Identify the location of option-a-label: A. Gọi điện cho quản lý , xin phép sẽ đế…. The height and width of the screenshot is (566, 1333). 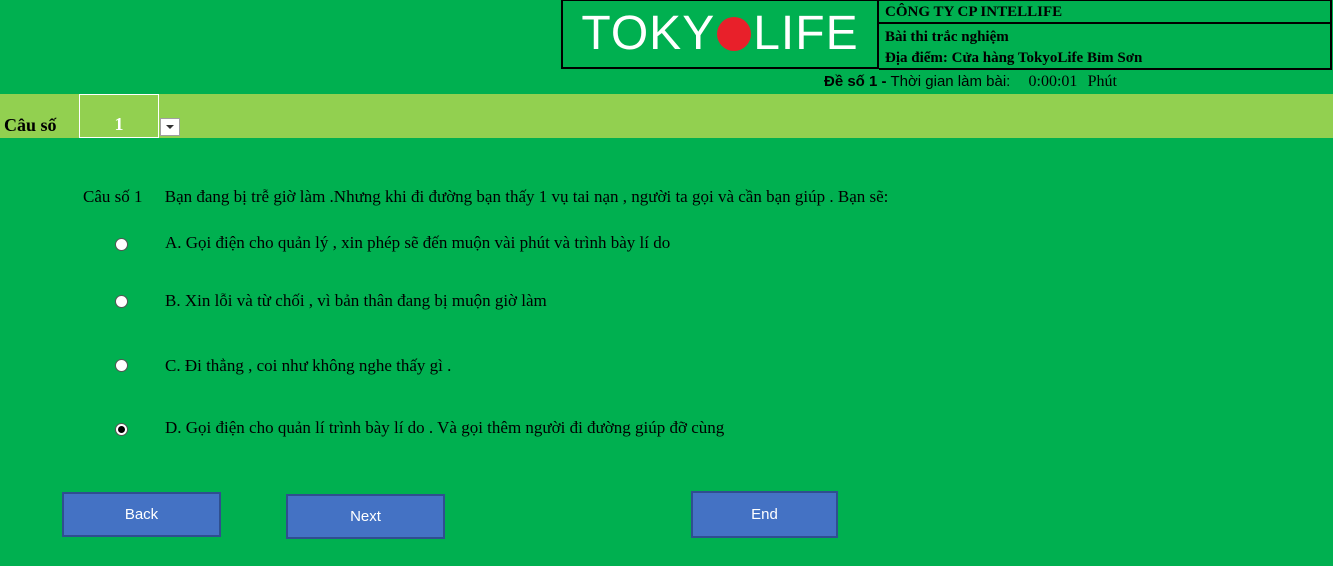
(417, 243).